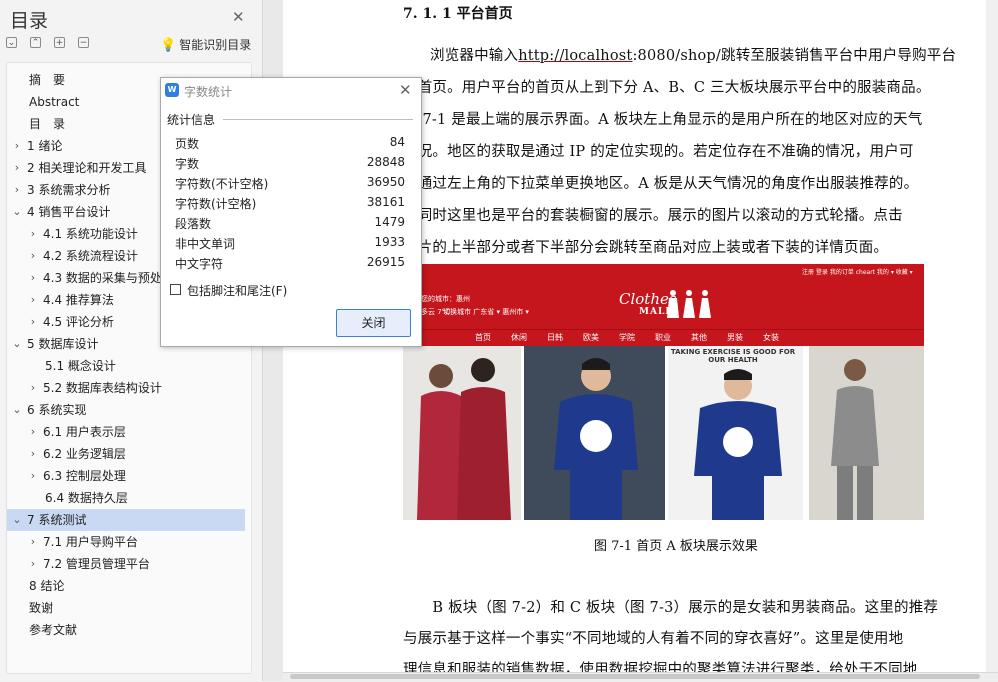  I want to click on toc-item: 5.1 概念设计, so click(126, 366).